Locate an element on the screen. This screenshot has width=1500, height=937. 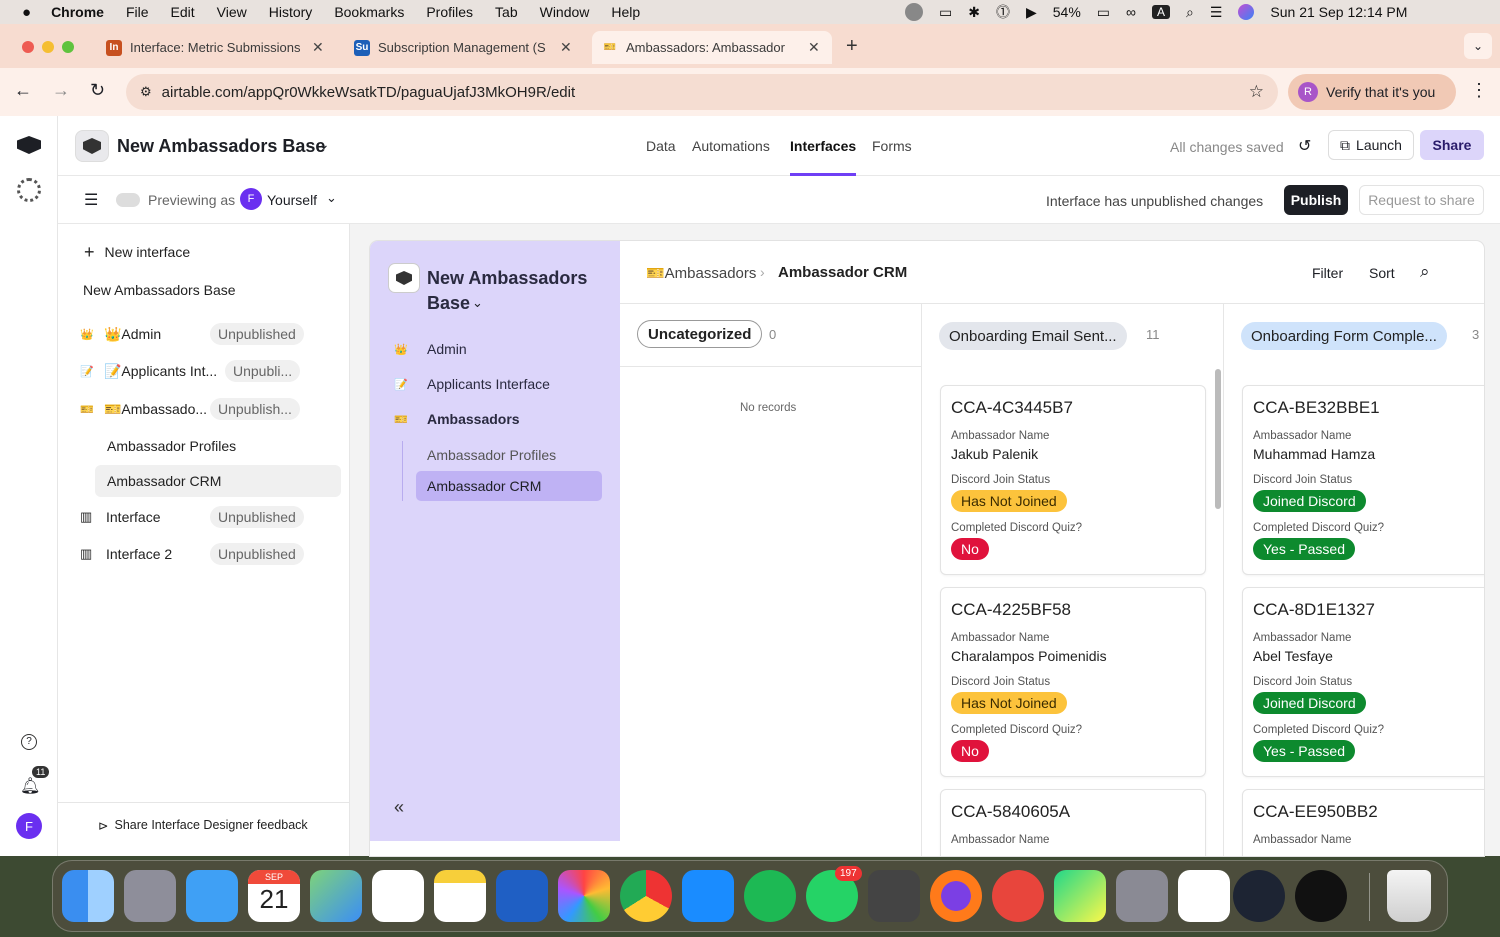
verify-identity-button: R Verify that it's you is located at coordinates (1372, 92).